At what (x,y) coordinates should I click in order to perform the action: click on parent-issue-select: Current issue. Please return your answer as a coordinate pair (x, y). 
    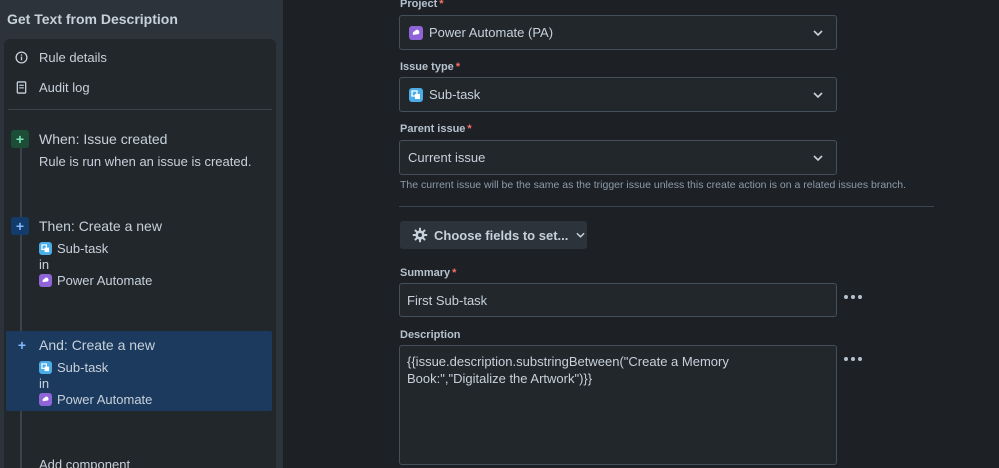
    Looking at the image, I should click on (618, 157).